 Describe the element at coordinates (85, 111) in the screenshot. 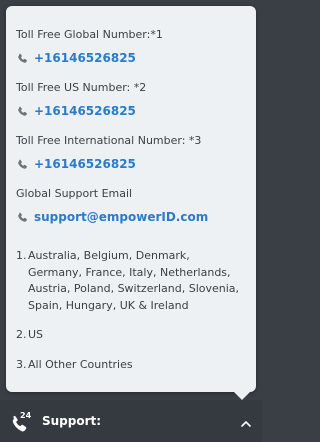

I see `us-phone-link: +16146526825` at that location.